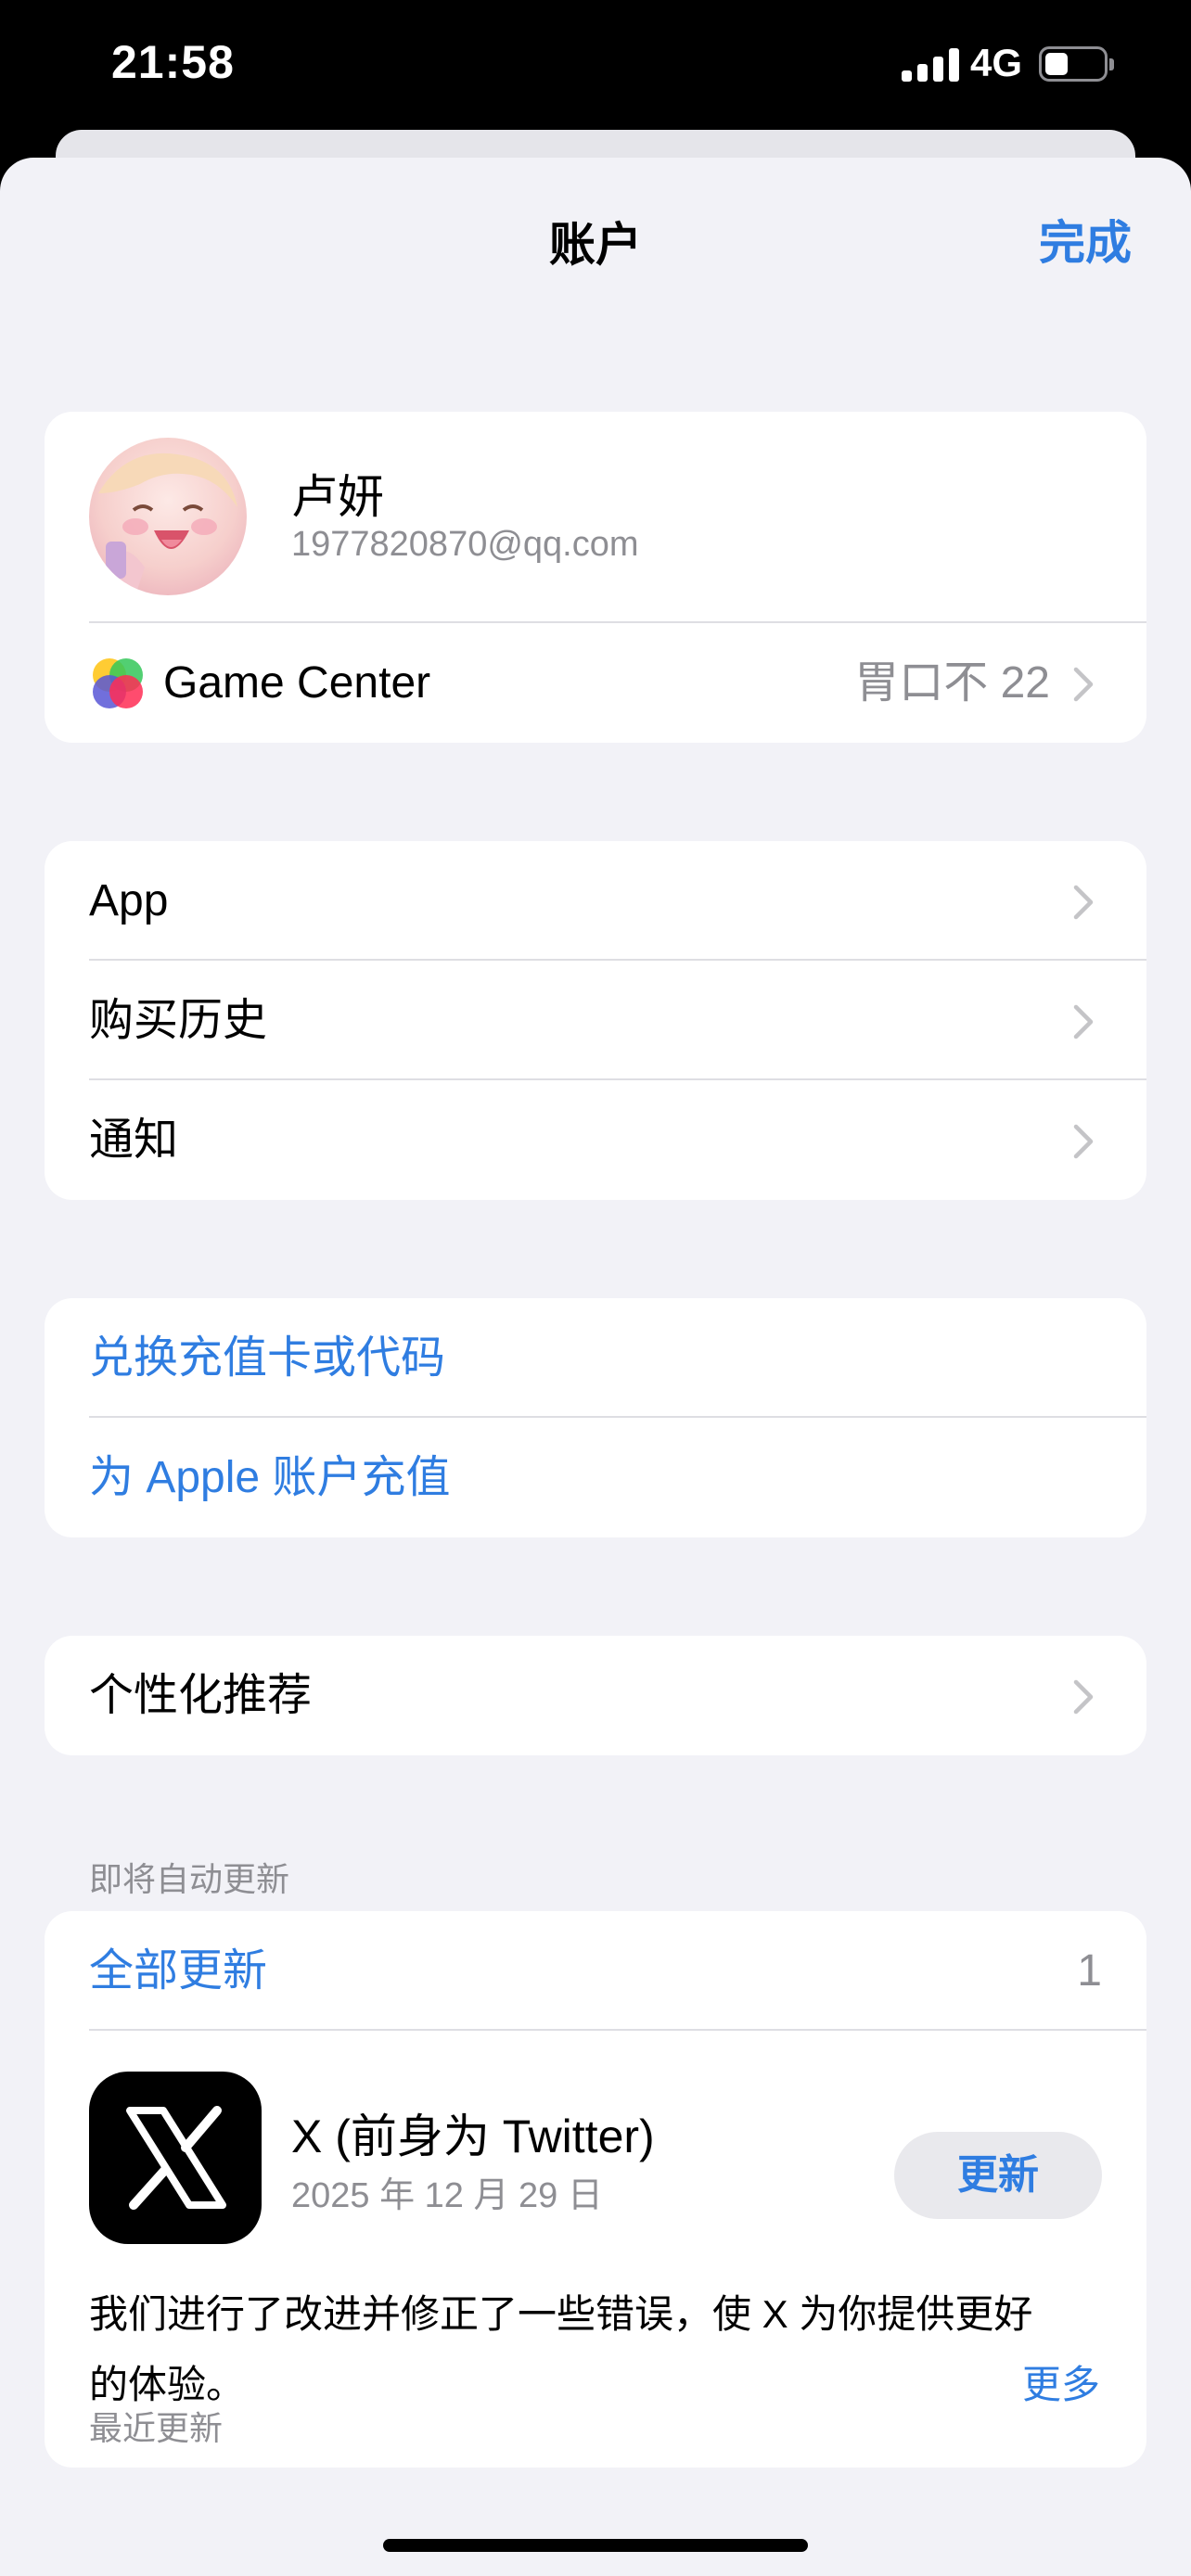 The image size is (1191, 2576). What do you see at coordinates (175, 2158) in the screenshot?
I see `x-app-icon` at bounding box center [175, 2158].